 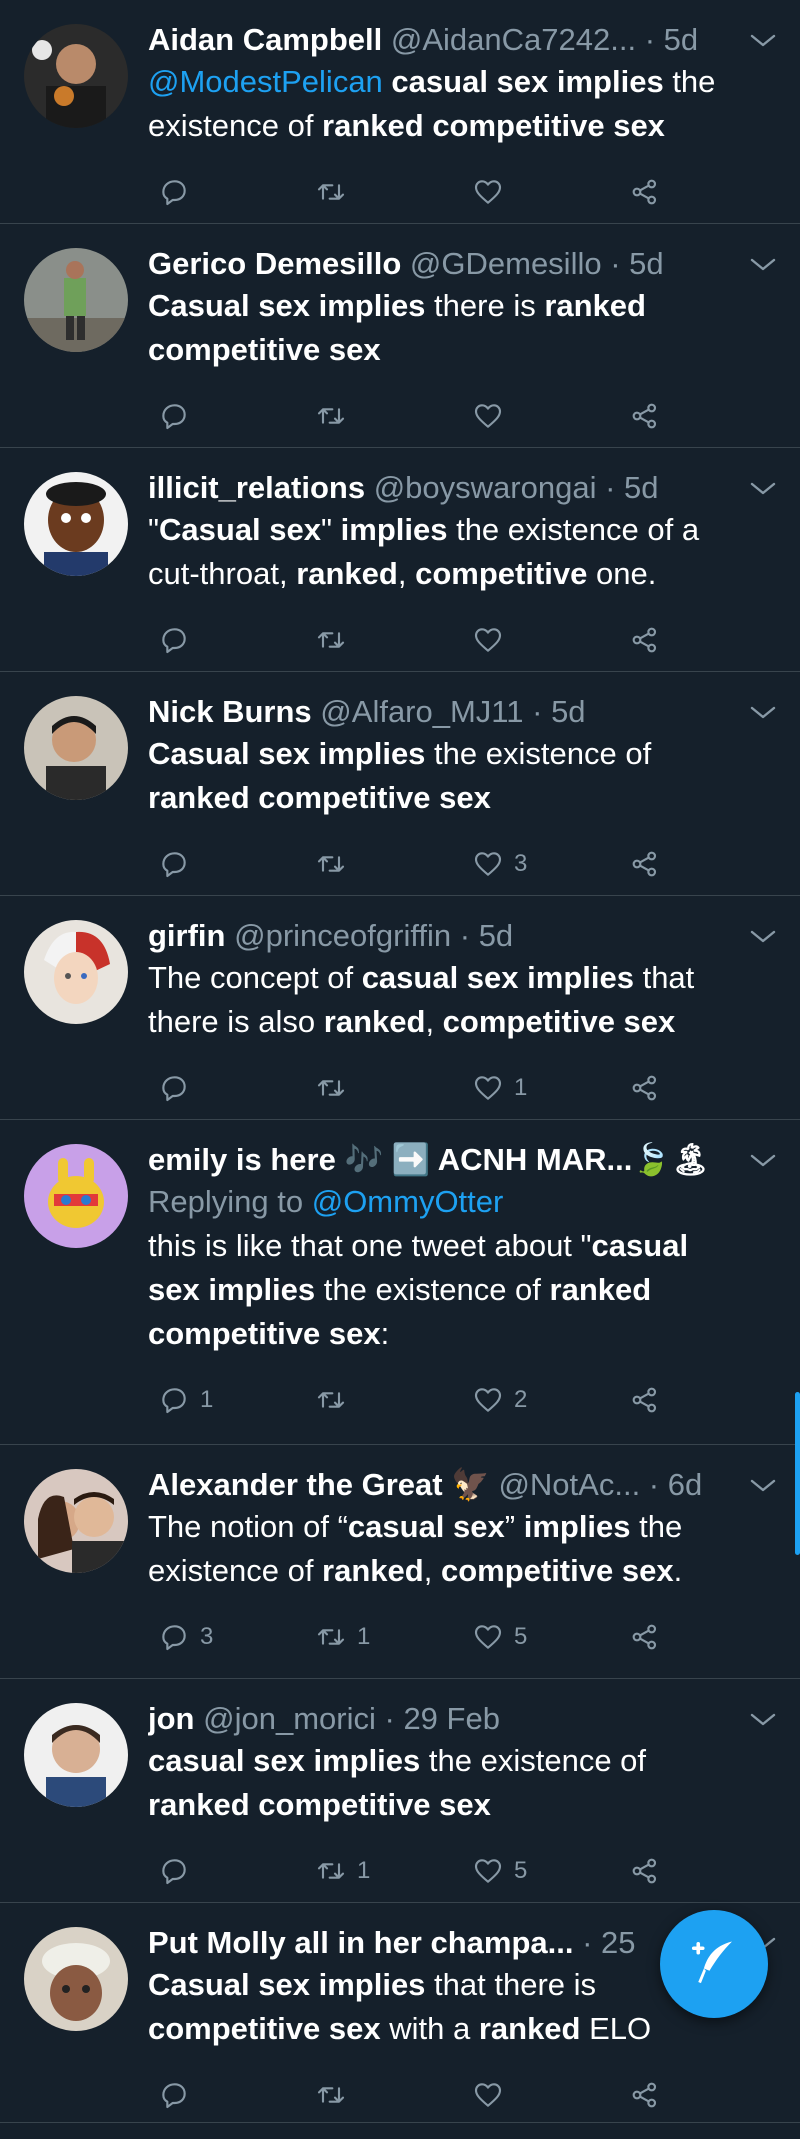 What do you see at coordinates (540, 1088) in the screenshot?
I see `like-button: 1` at bounding box center [540, 1088].